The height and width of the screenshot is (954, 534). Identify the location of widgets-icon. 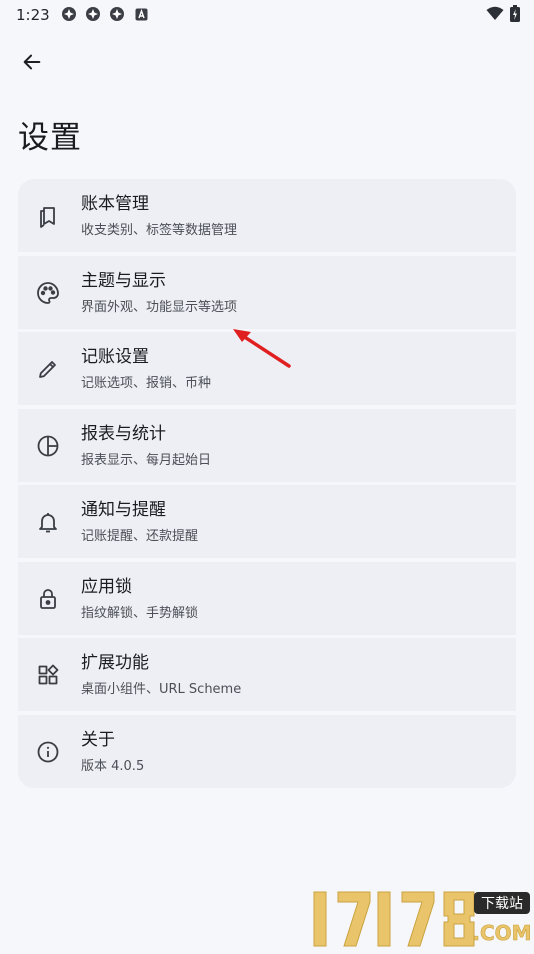
(48, 675).